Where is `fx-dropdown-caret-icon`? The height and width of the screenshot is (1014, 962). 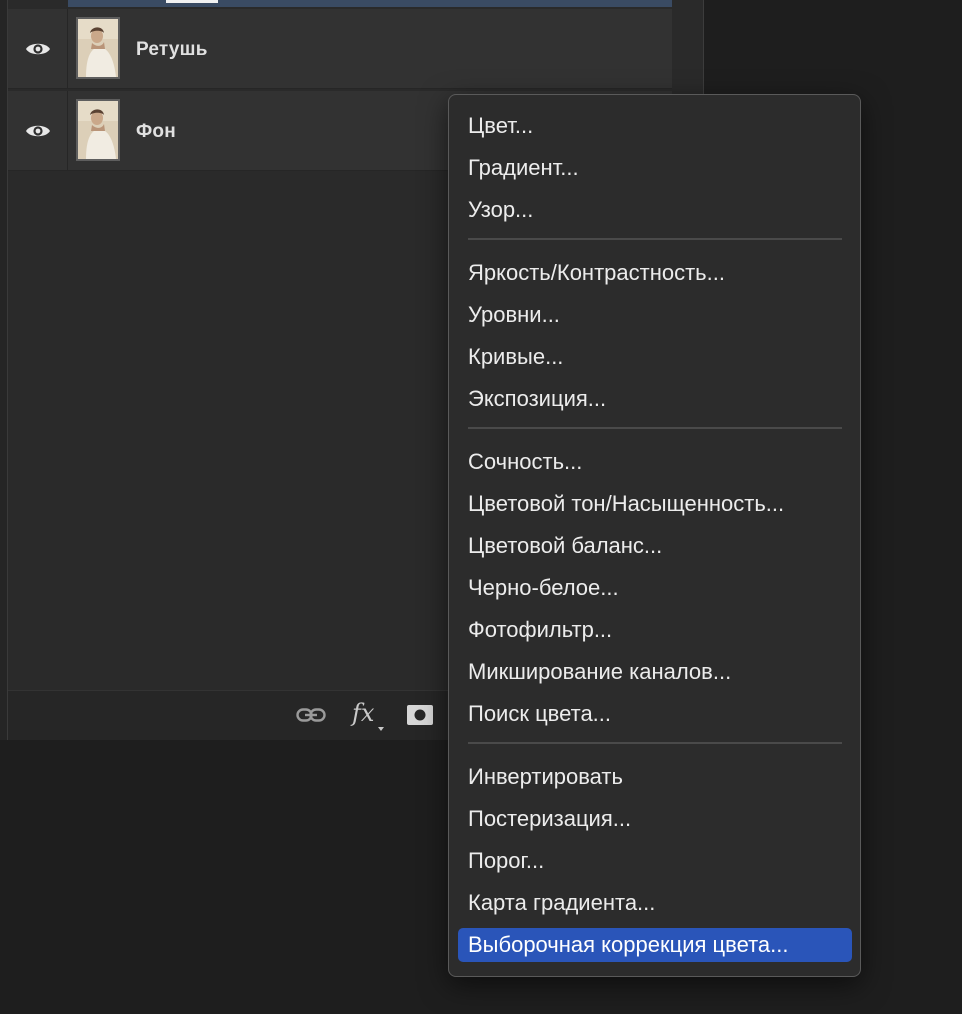
fx-dropdown-caret-icon is located at coordinates (381, 729).